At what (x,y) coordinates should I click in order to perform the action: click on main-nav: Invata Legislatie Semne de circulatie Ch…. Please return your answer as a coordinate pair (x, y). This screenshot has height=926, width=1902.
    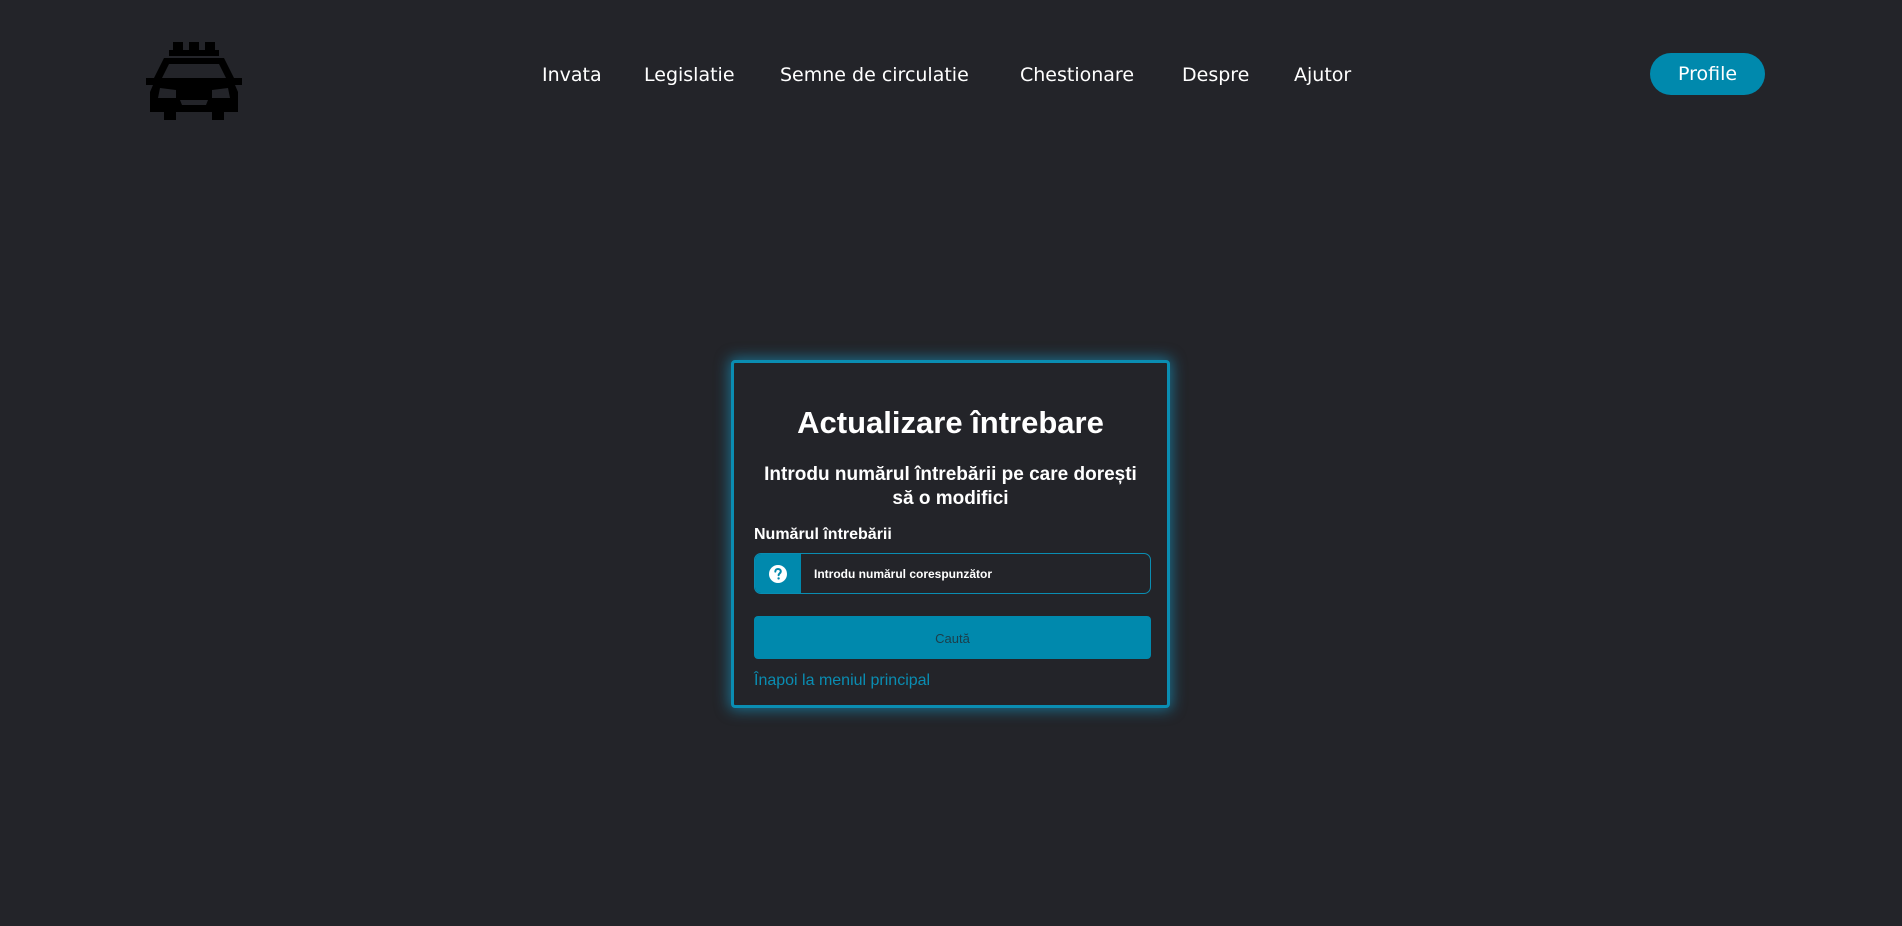
    Looking at the image, I should click on (951, 75).